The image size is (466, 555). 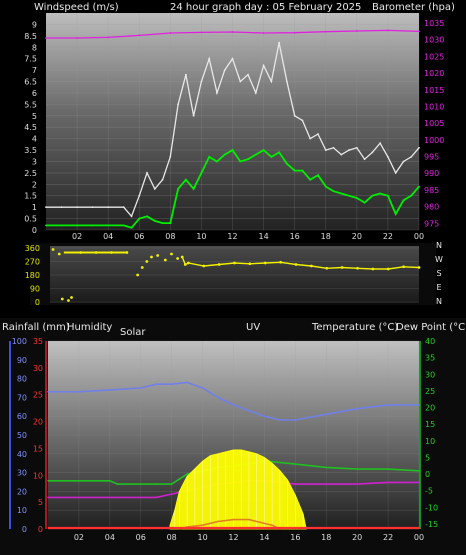 What do you see at coordinates (34, 47) in the screenshot?
I see `wind-y-tick: 8` at bounding box center [34, 47].